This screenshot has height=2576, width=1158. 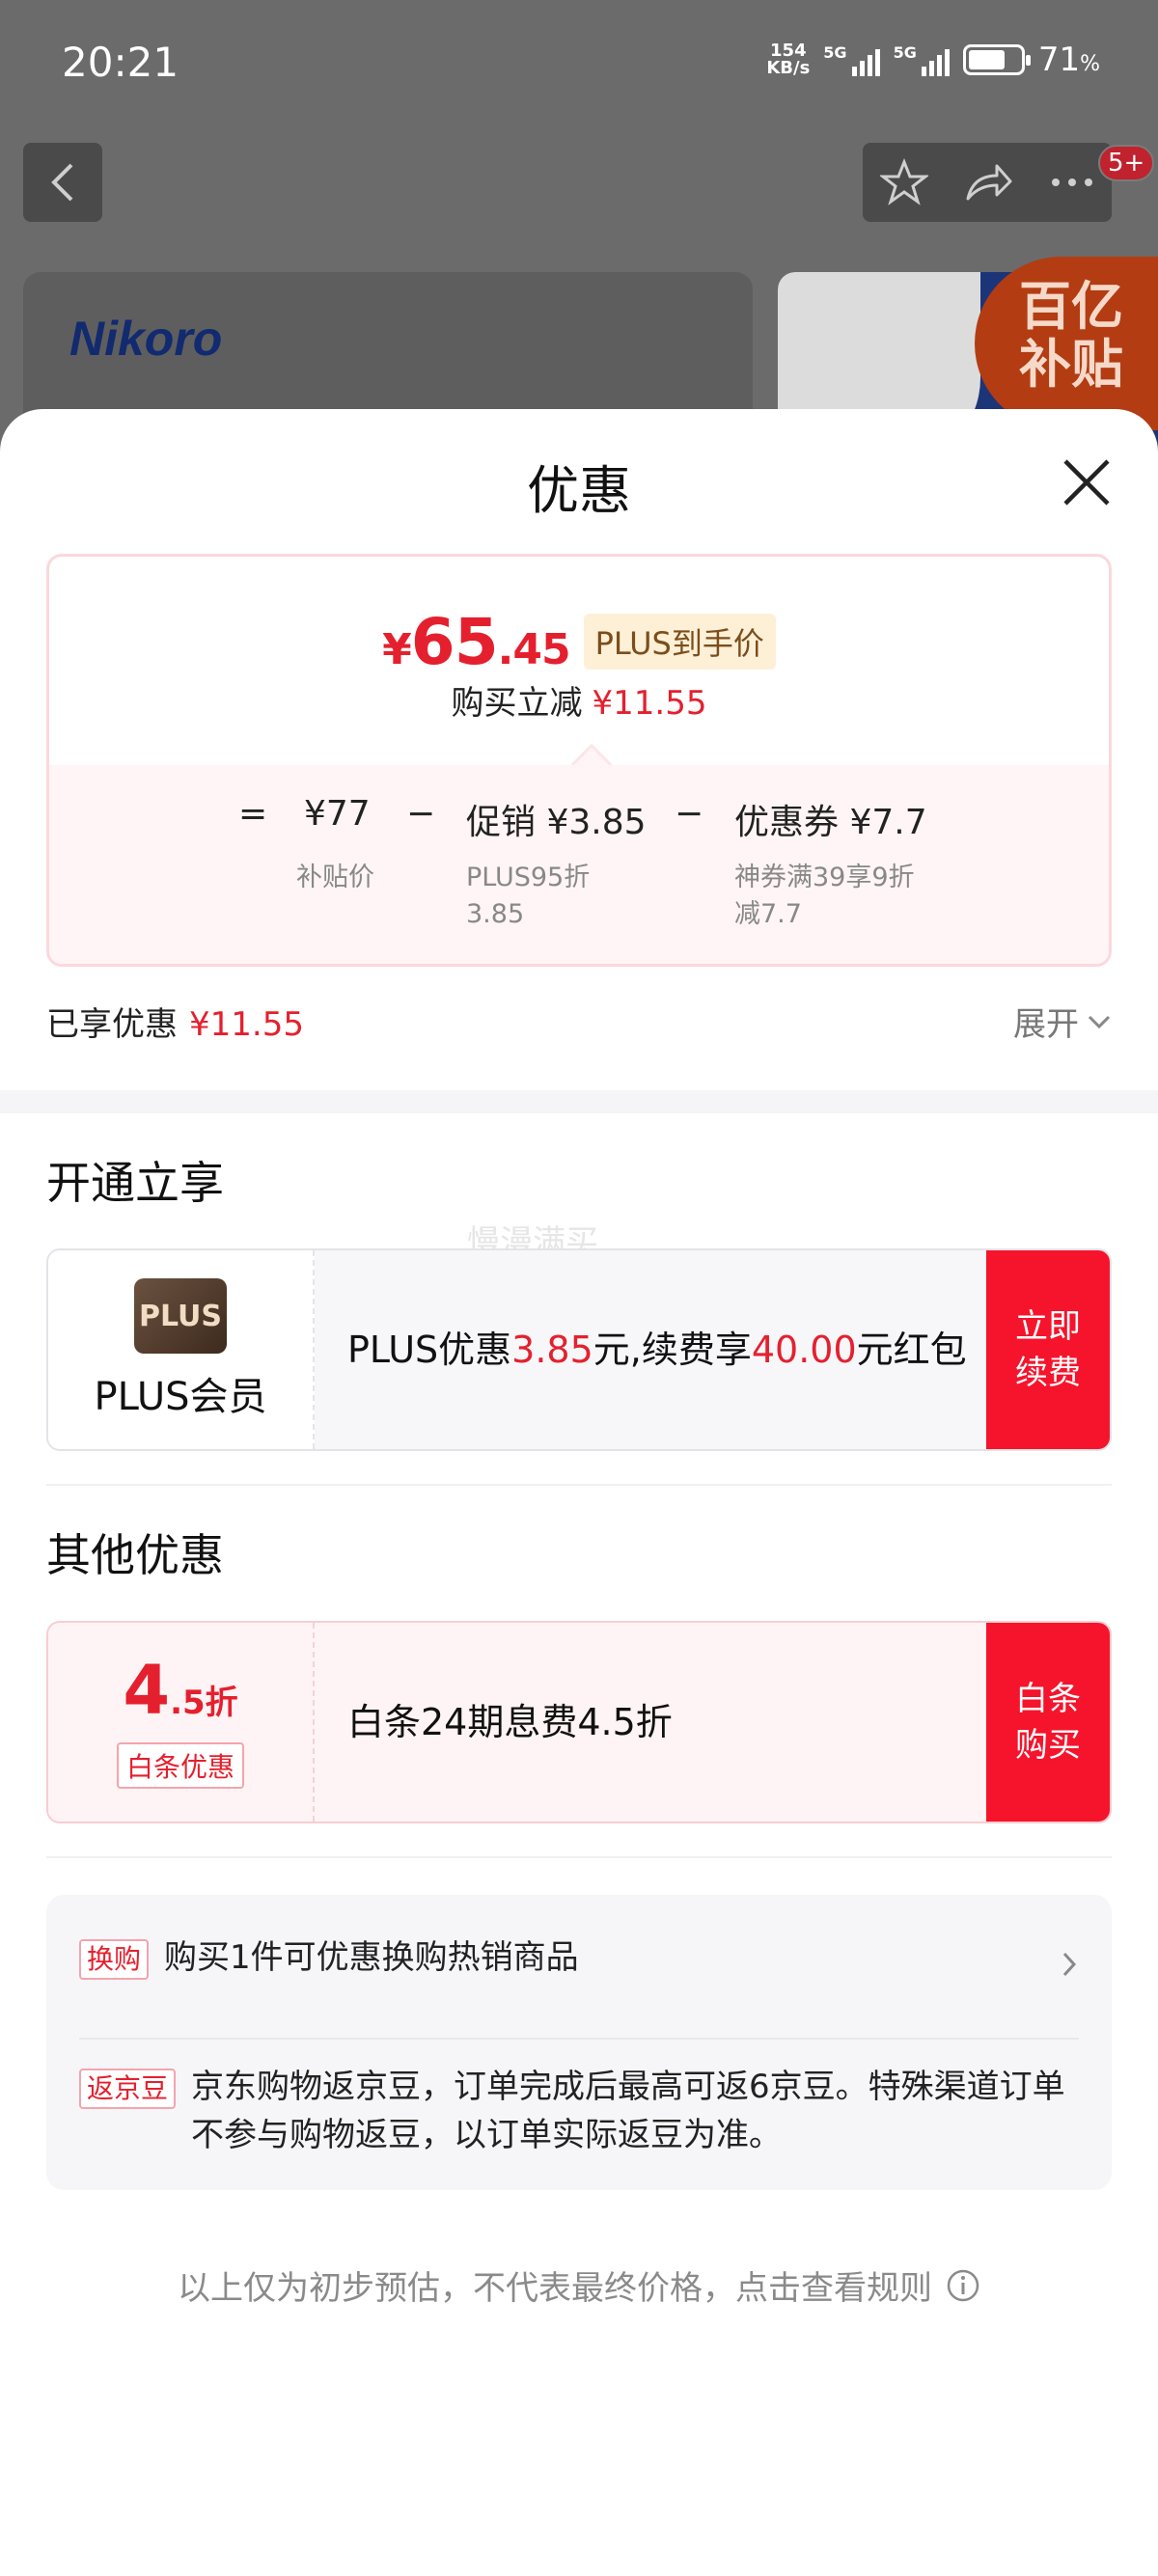 I want to click on battery-percent: 71%, so click(x=1068, y=60).